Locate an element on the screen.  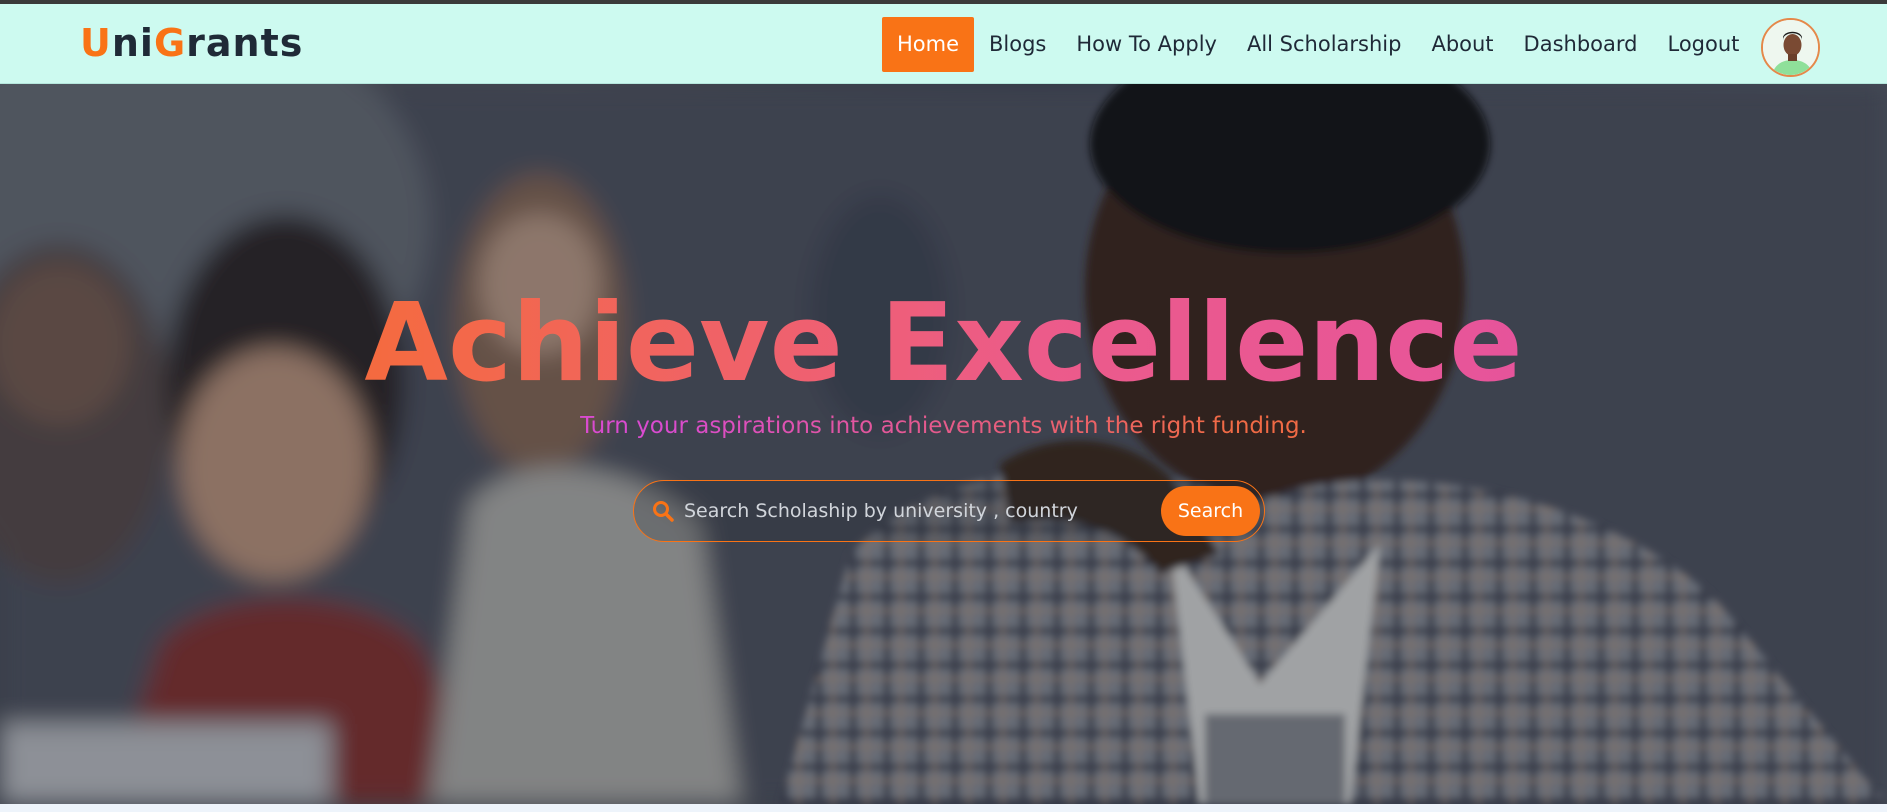
logo-text-rants: rants is located at coordinates (245, 43).